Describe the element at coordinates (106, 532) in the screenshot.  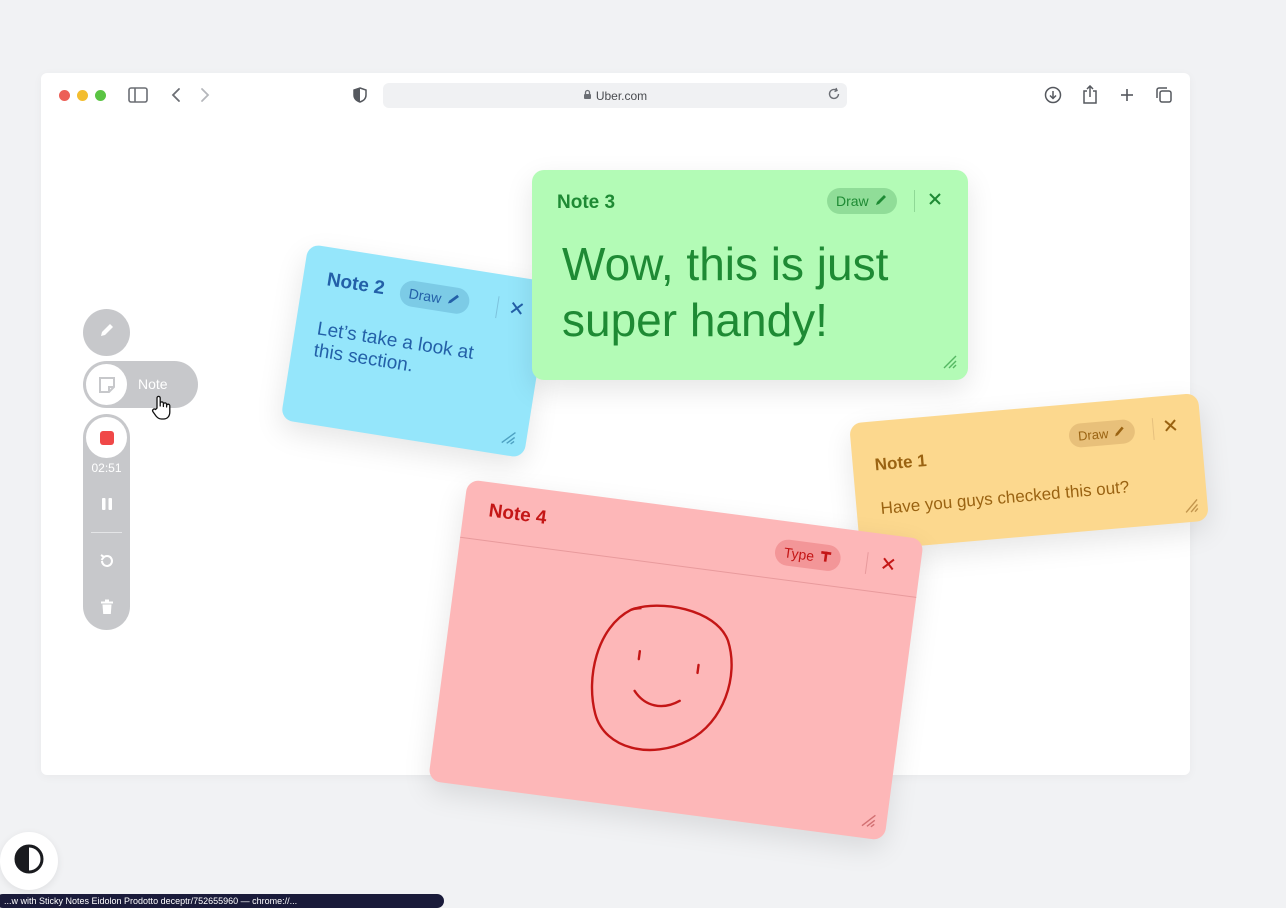
I see `recording-divider` at that location.